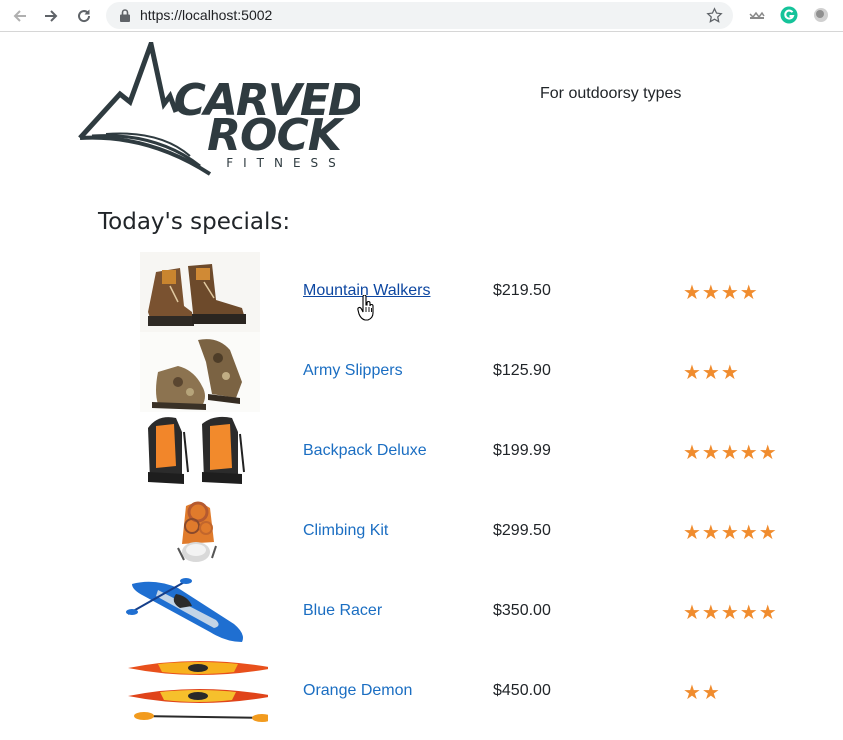 This screenshot has width=843, height=740. What do you see at coordinates (522, 690) in the screenshot?
I see `product-price: $450.00` at bounding box center [522, 690].